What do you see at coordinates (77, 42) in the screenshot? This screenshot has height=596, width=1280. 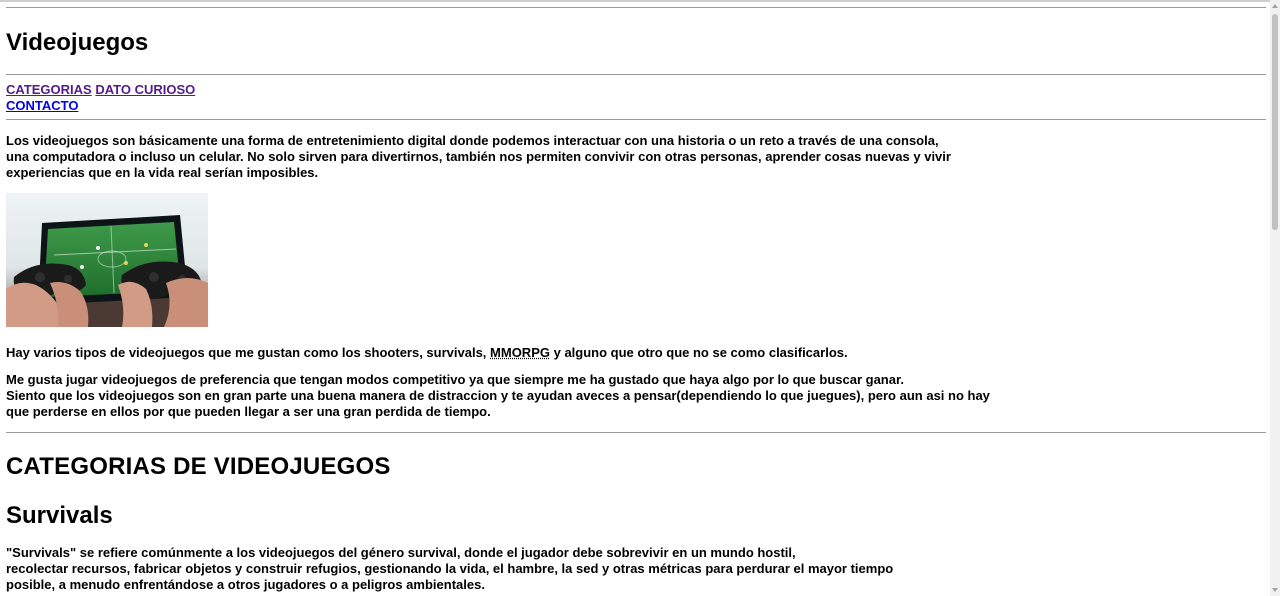 I see `page-title: Videojuegos` at bounding box center [77, 42].